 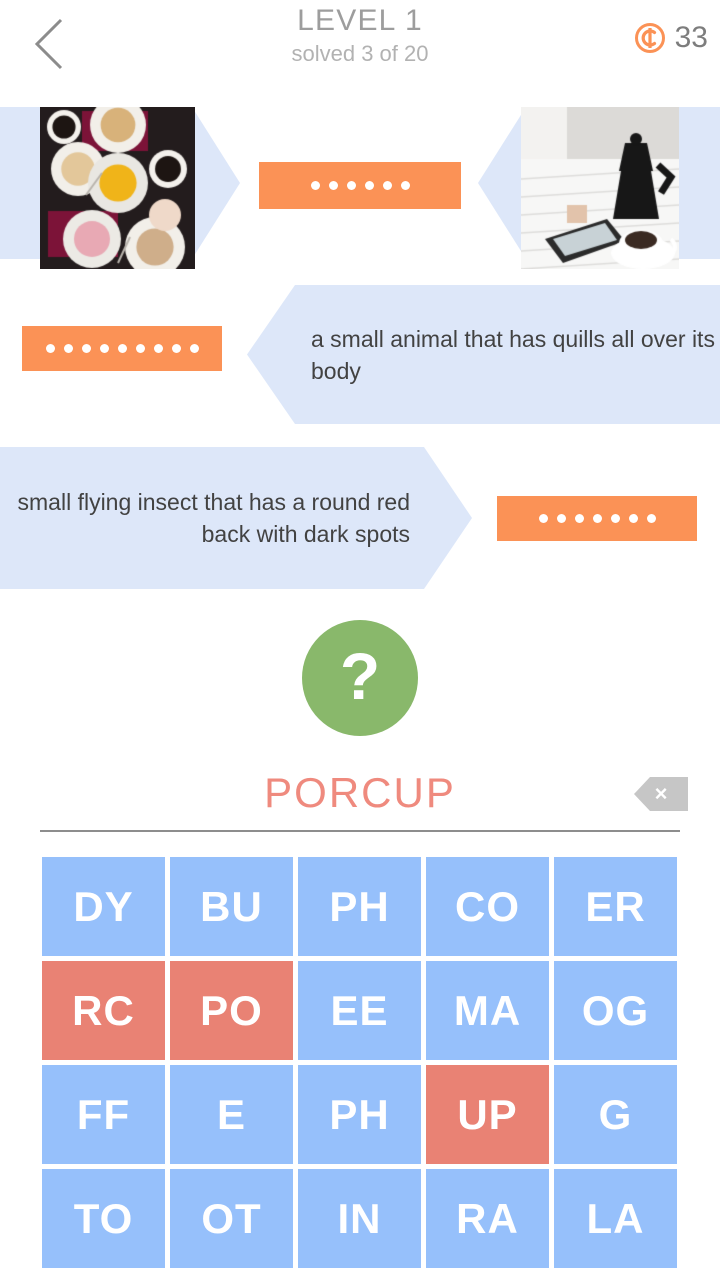 I want to click on letter-tile: EE, so click(x=359, y=1010).